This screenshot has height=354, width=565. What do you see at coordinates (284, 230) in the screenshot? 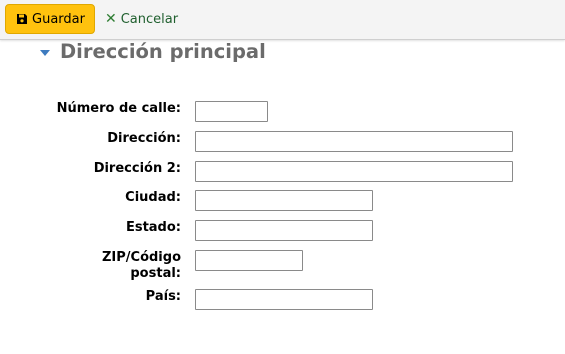
I see `state-input` at bounding box center [284, 230].